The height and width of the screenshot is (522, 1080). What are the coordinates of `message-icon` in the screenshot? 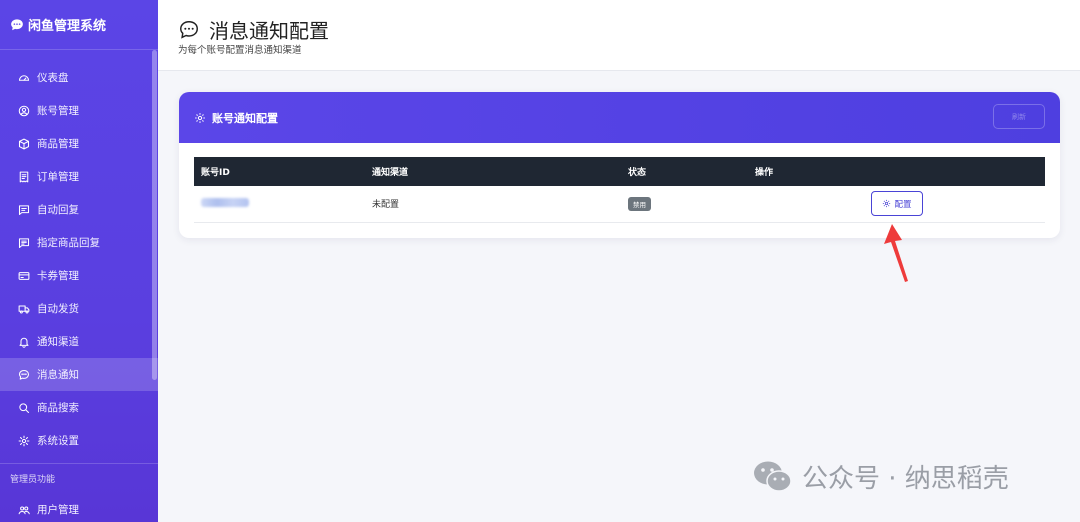 It's located at (24, 209).